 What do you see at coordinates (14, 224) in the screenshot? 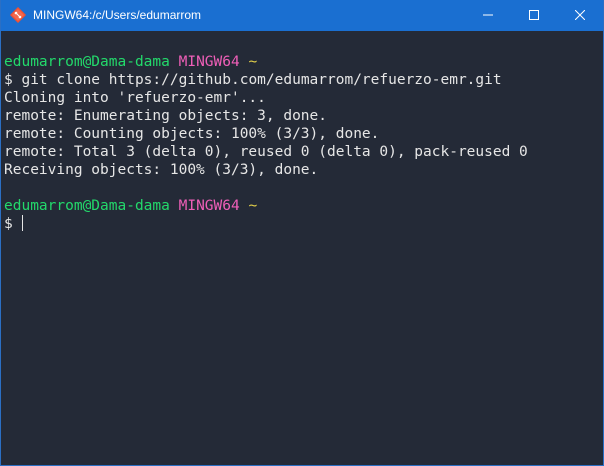
I see `input-line: $` at bounding box center [14, 224].